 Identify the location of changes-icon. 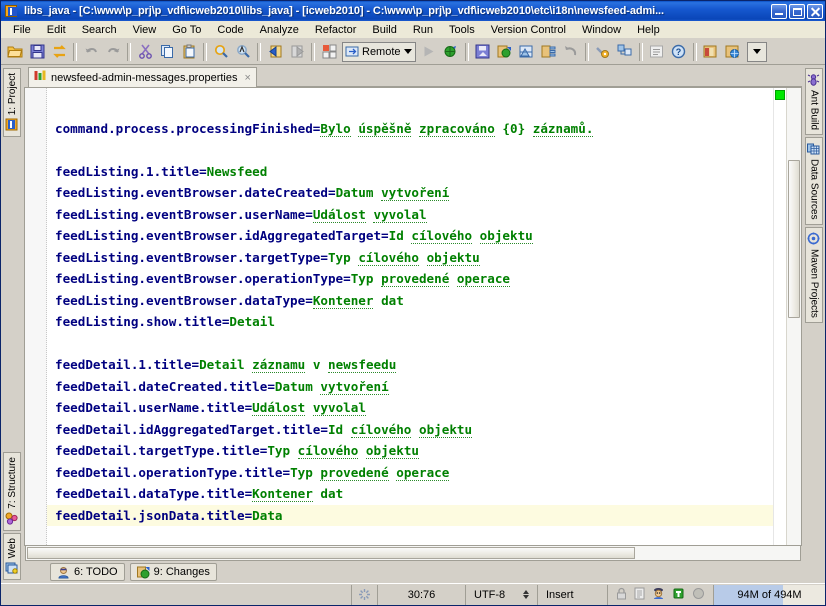
(143, 572).